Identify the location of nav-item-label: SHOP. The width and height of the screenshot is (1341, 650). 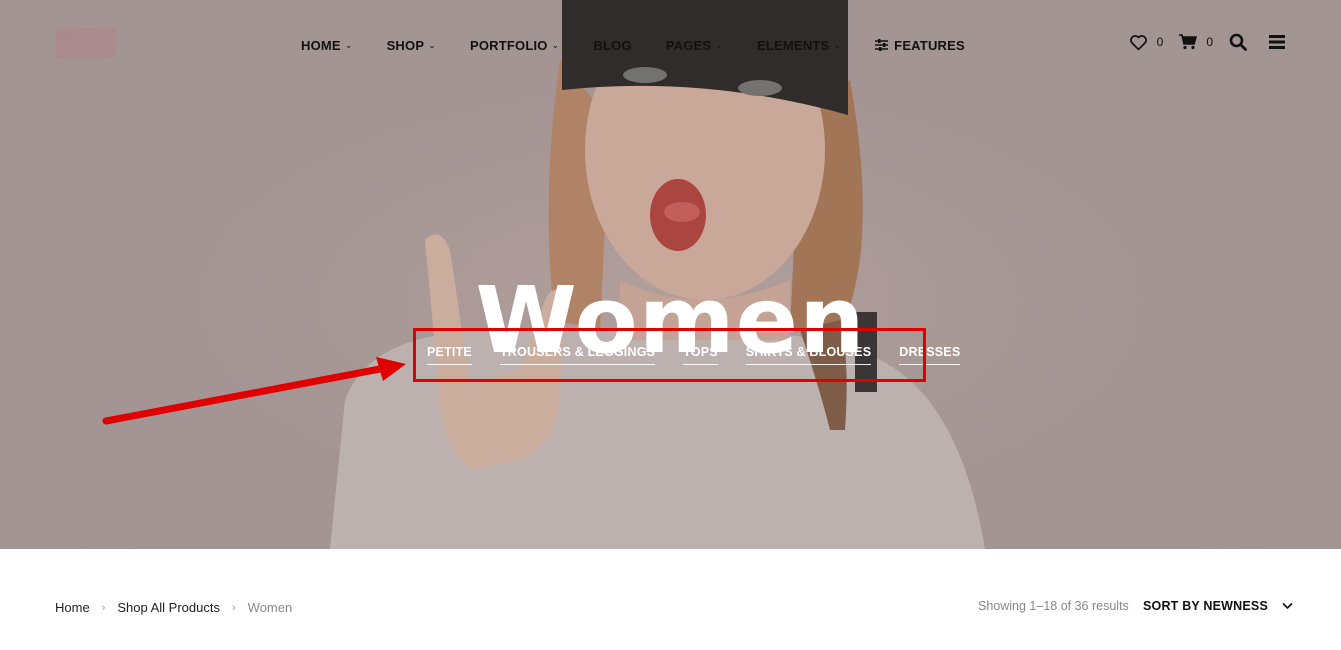
(405, 45).